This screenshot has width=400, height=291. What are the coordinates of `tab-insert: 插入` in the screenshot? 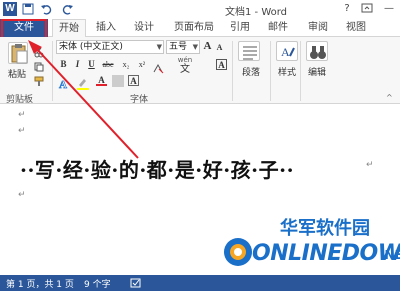 It's located at (106, 28).